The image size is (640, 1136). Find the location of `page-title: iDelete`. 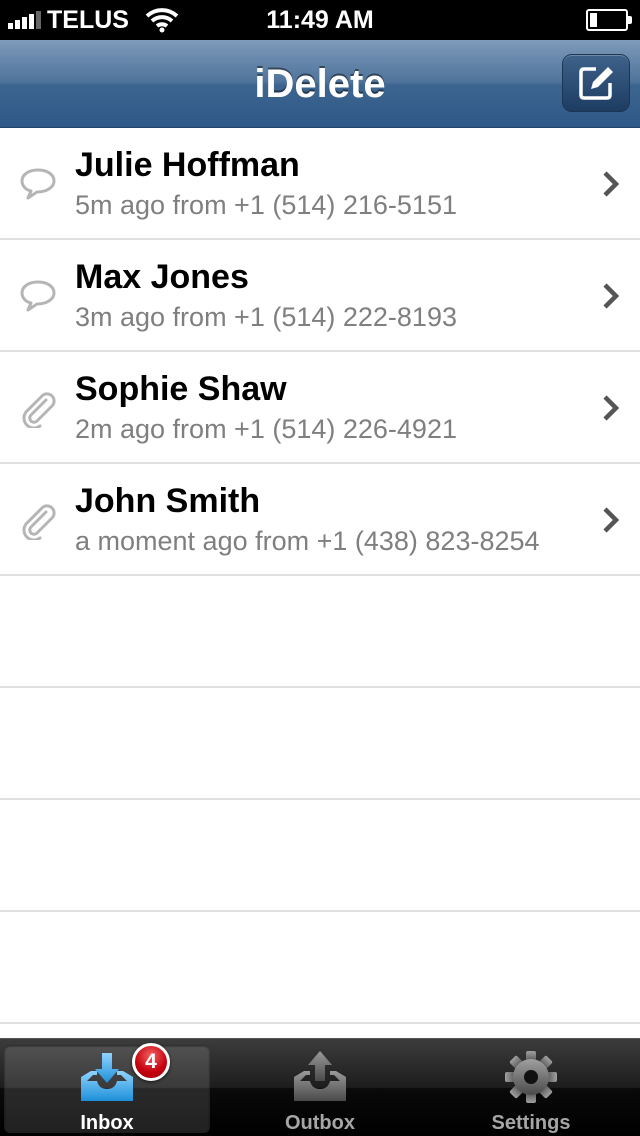

page-title: iDelete is located at coordinates (320, 84).